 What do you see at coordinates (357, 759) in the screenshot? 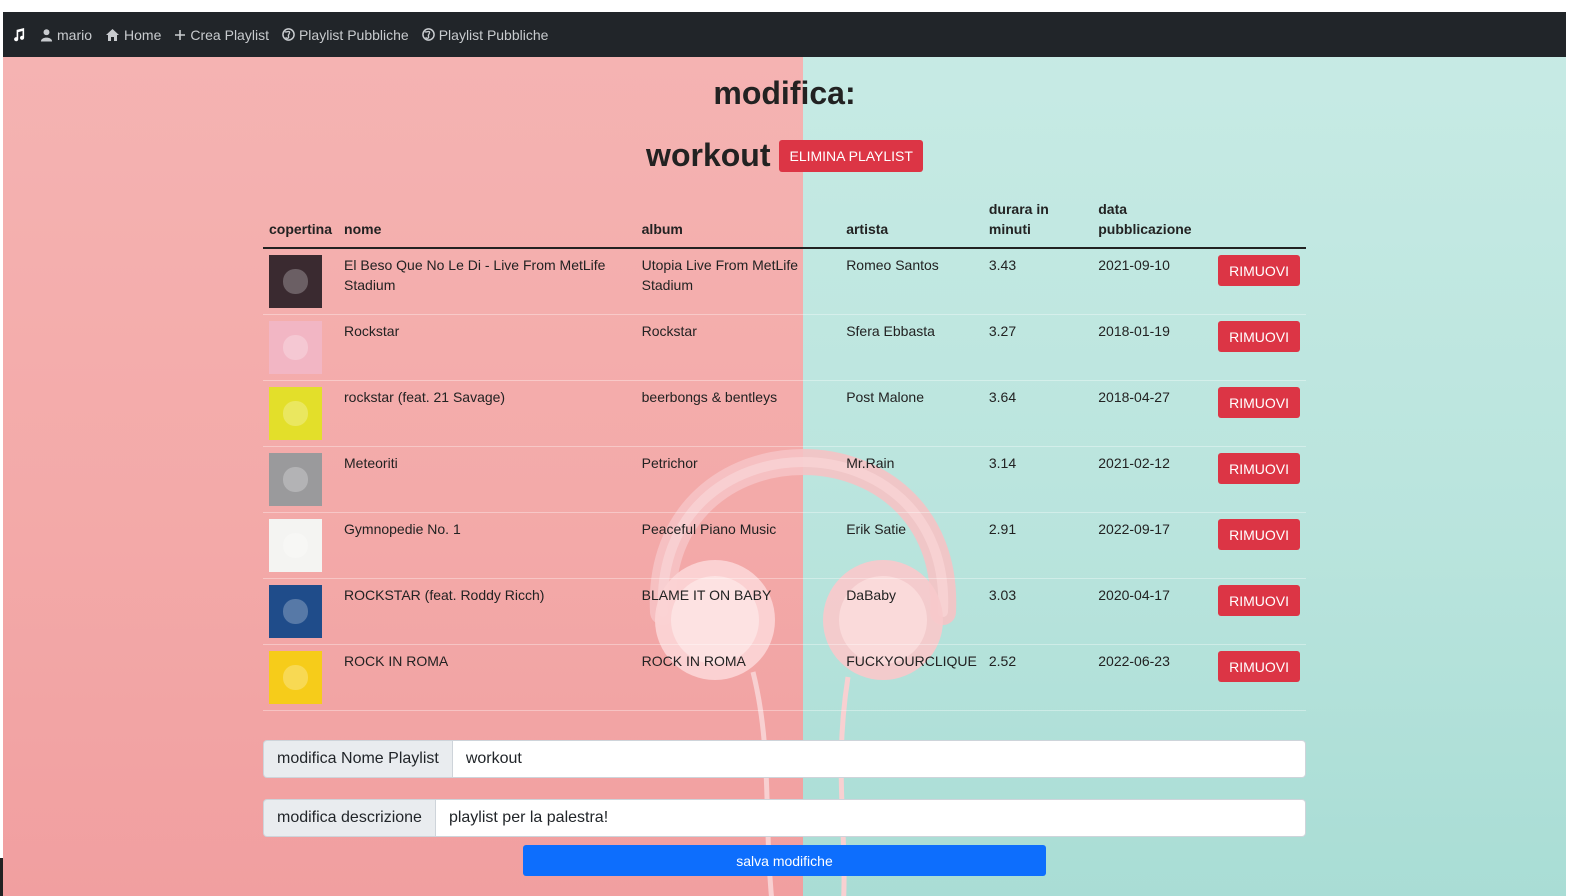
I see `playlist-name-label: modifica Nome Playlist` at bounding box center [357, 759].